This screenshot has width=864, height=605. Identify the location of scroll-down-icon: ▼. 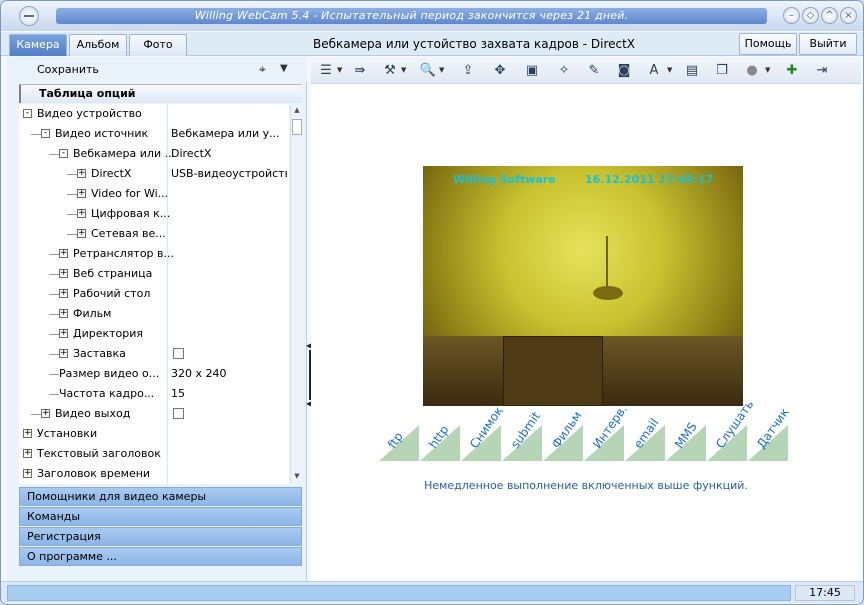
(297, 477).